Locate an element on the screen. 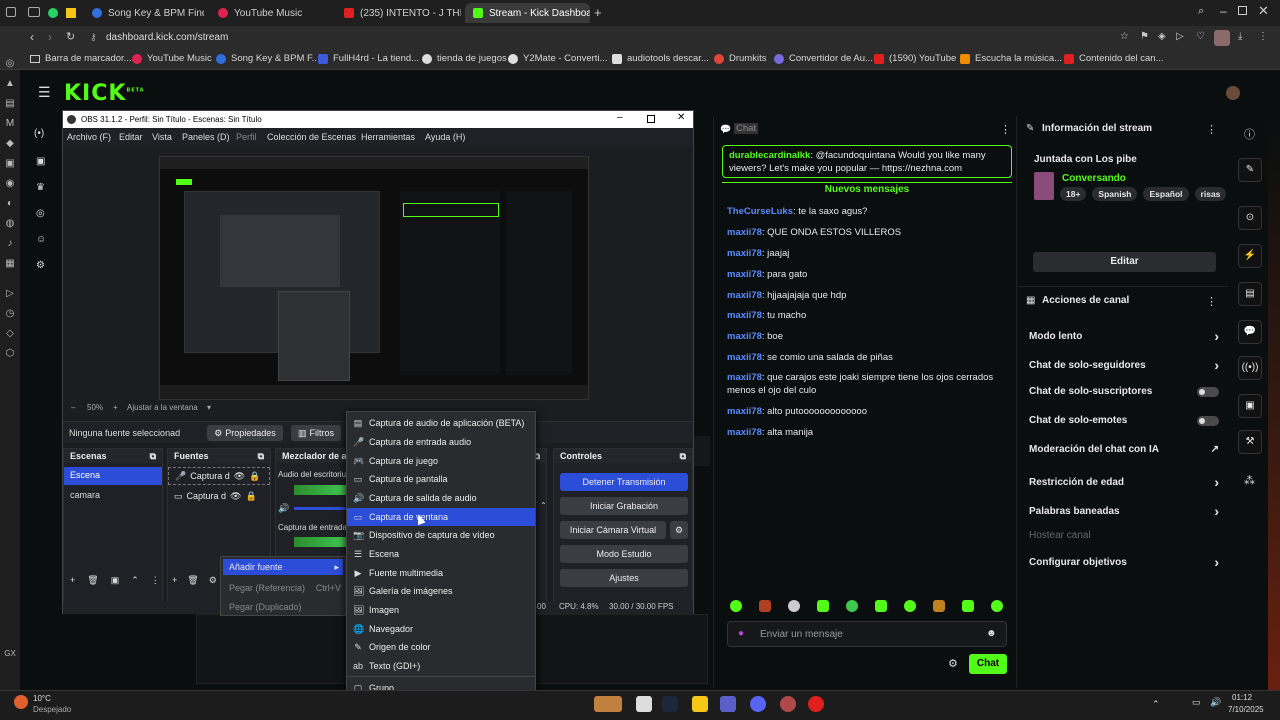  stop-streaming-button: Detener Transmisión is located at coordinates (624, 482).